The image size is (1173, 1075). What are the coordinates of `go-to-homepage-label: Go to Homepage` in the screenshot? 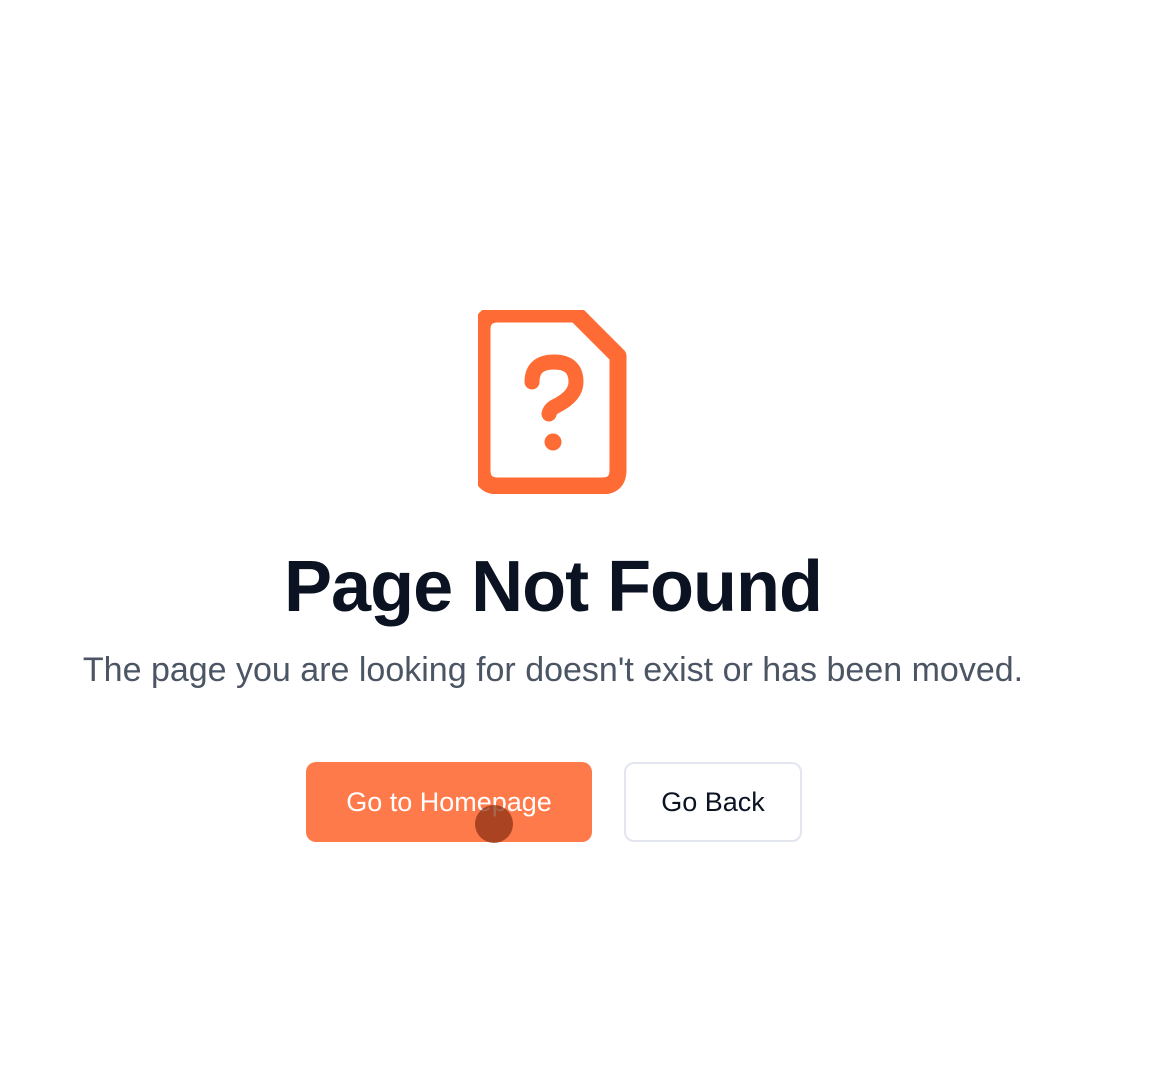 It's located at (449, 801).